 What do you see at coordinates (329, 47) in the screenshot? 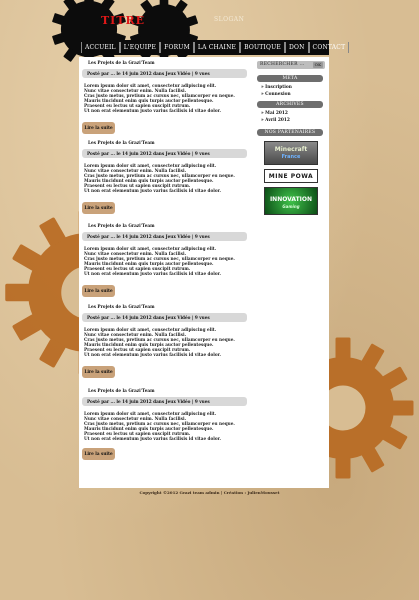
I see `nav-item-contact: CONTACT` at bounding box center [329, 47].